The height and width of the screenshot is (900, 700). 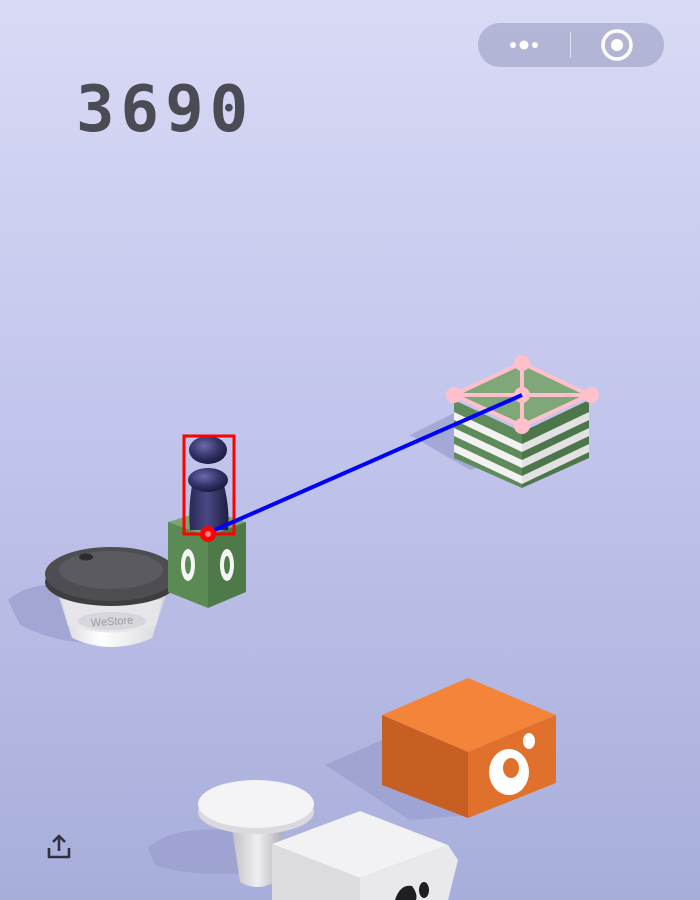 I want to click on share-button, so click(x=59, y=847).